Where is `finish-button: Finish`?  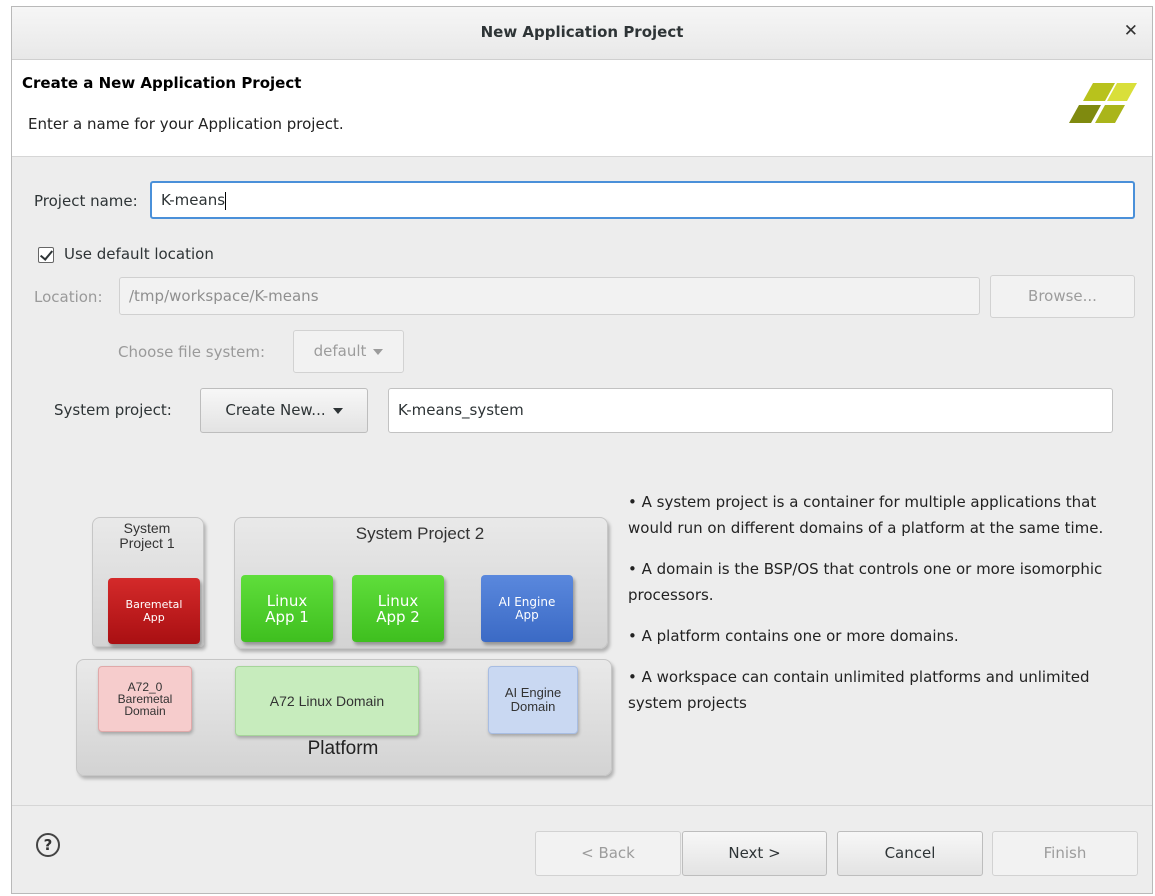
finish-button: Finish is located at coordinates (1065, 853).